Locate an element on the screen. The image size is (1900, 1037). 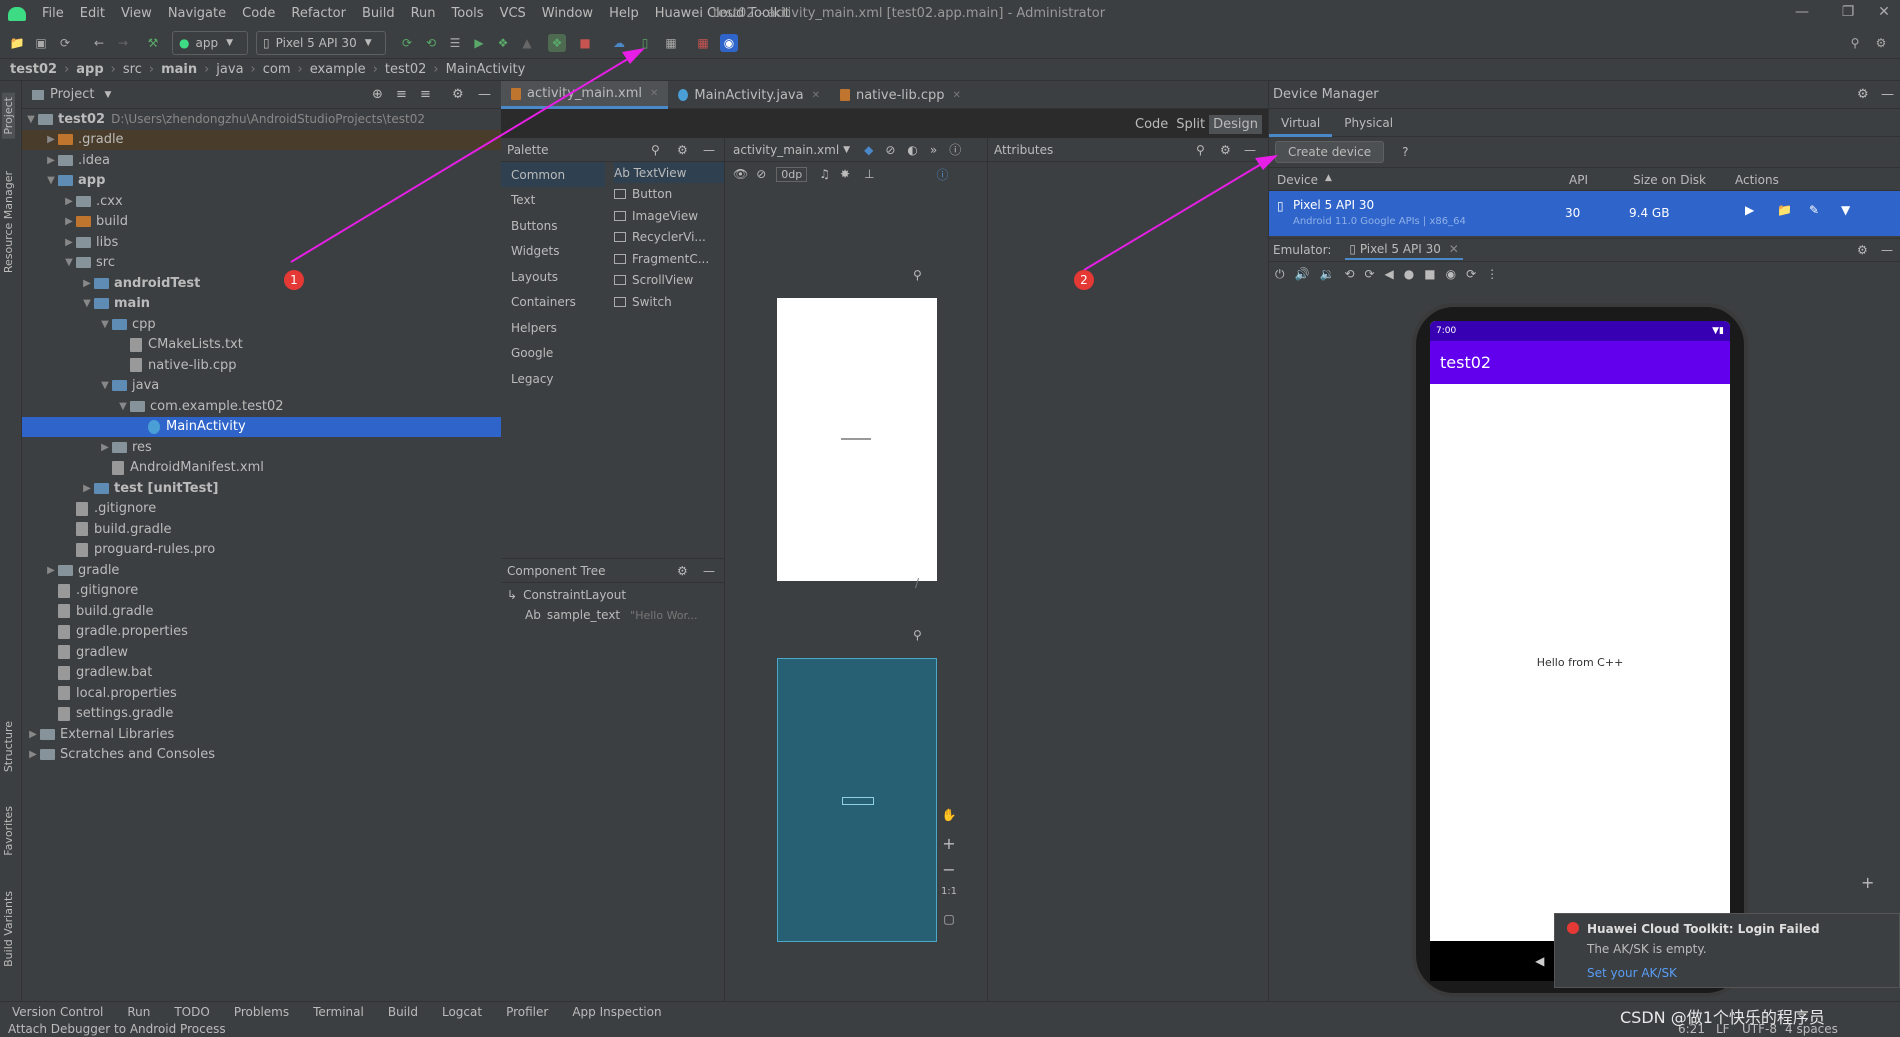
apply-changes-icon: ⟳ is located at coordinates (407, 43).